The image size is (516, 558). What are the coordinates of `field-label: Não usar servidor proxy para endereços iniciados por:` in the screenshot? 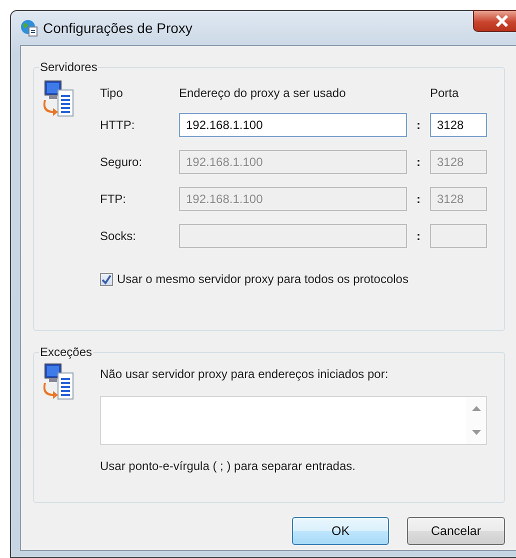 It's located at (245, 374).